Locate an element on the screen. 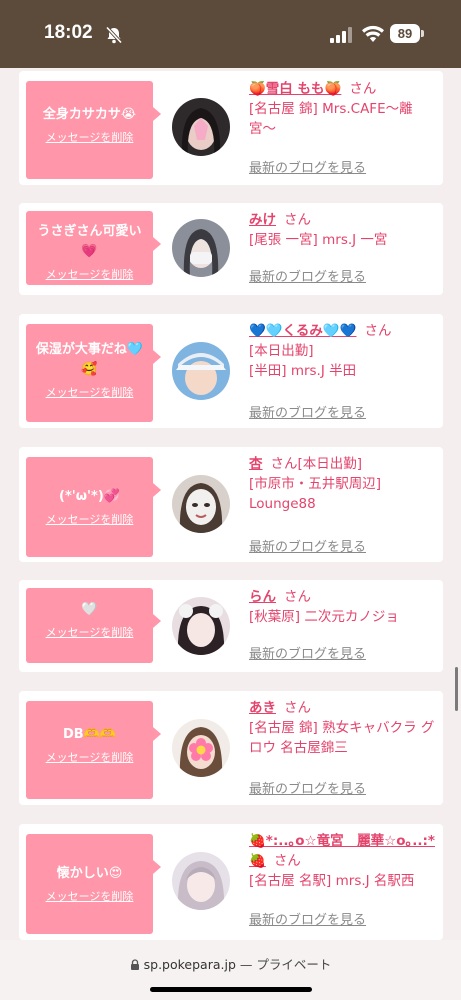  message-text: 懐かしい😍 is located at coordinates (89, 873).